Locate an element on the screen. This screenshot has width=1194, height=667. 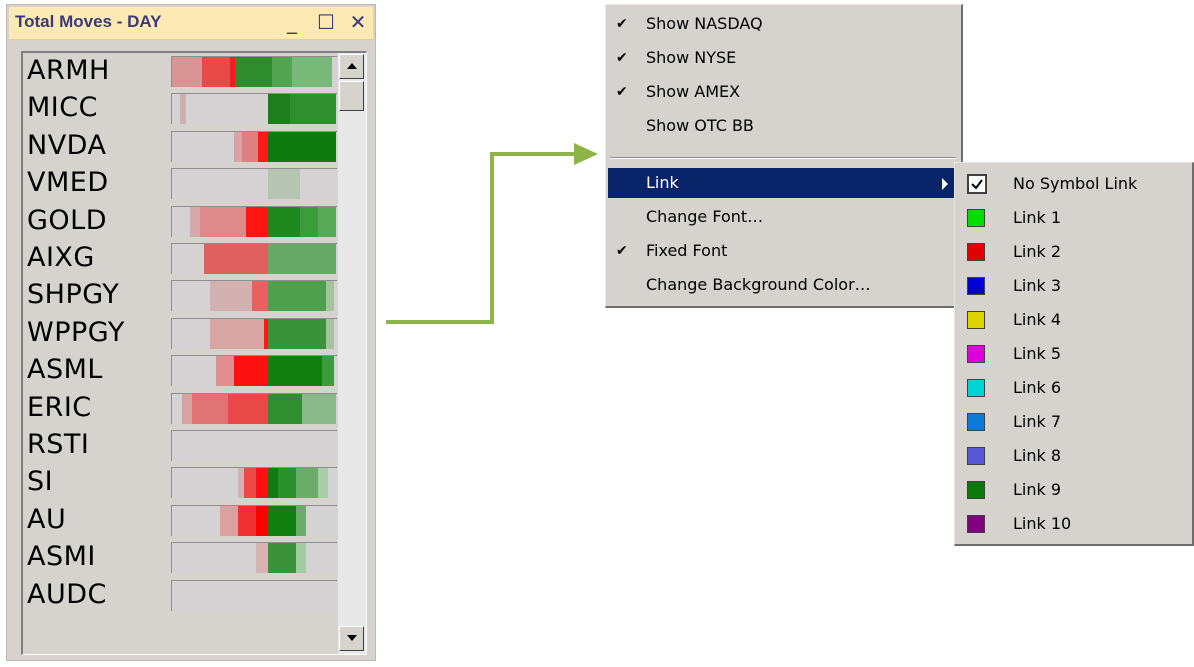
submenu-item-label: Link 8 is located at coordinates (1037, 455).